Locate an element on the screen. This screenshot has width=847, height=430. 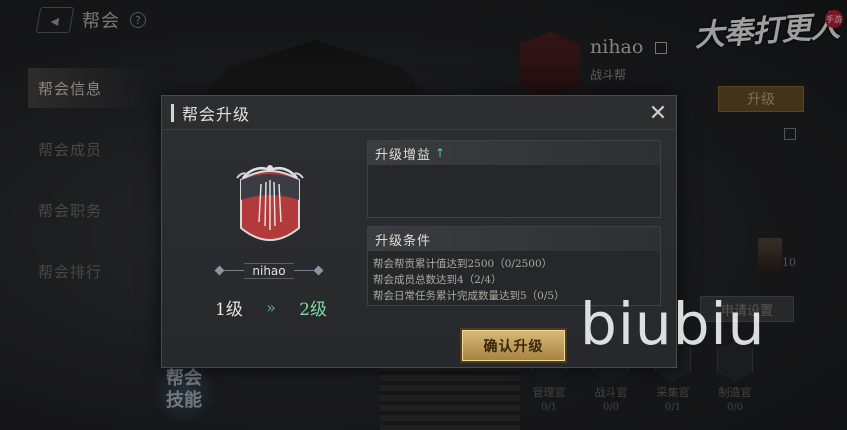
confirm-upgrade-button: 确认升级 is located at coordinates (513, 345).